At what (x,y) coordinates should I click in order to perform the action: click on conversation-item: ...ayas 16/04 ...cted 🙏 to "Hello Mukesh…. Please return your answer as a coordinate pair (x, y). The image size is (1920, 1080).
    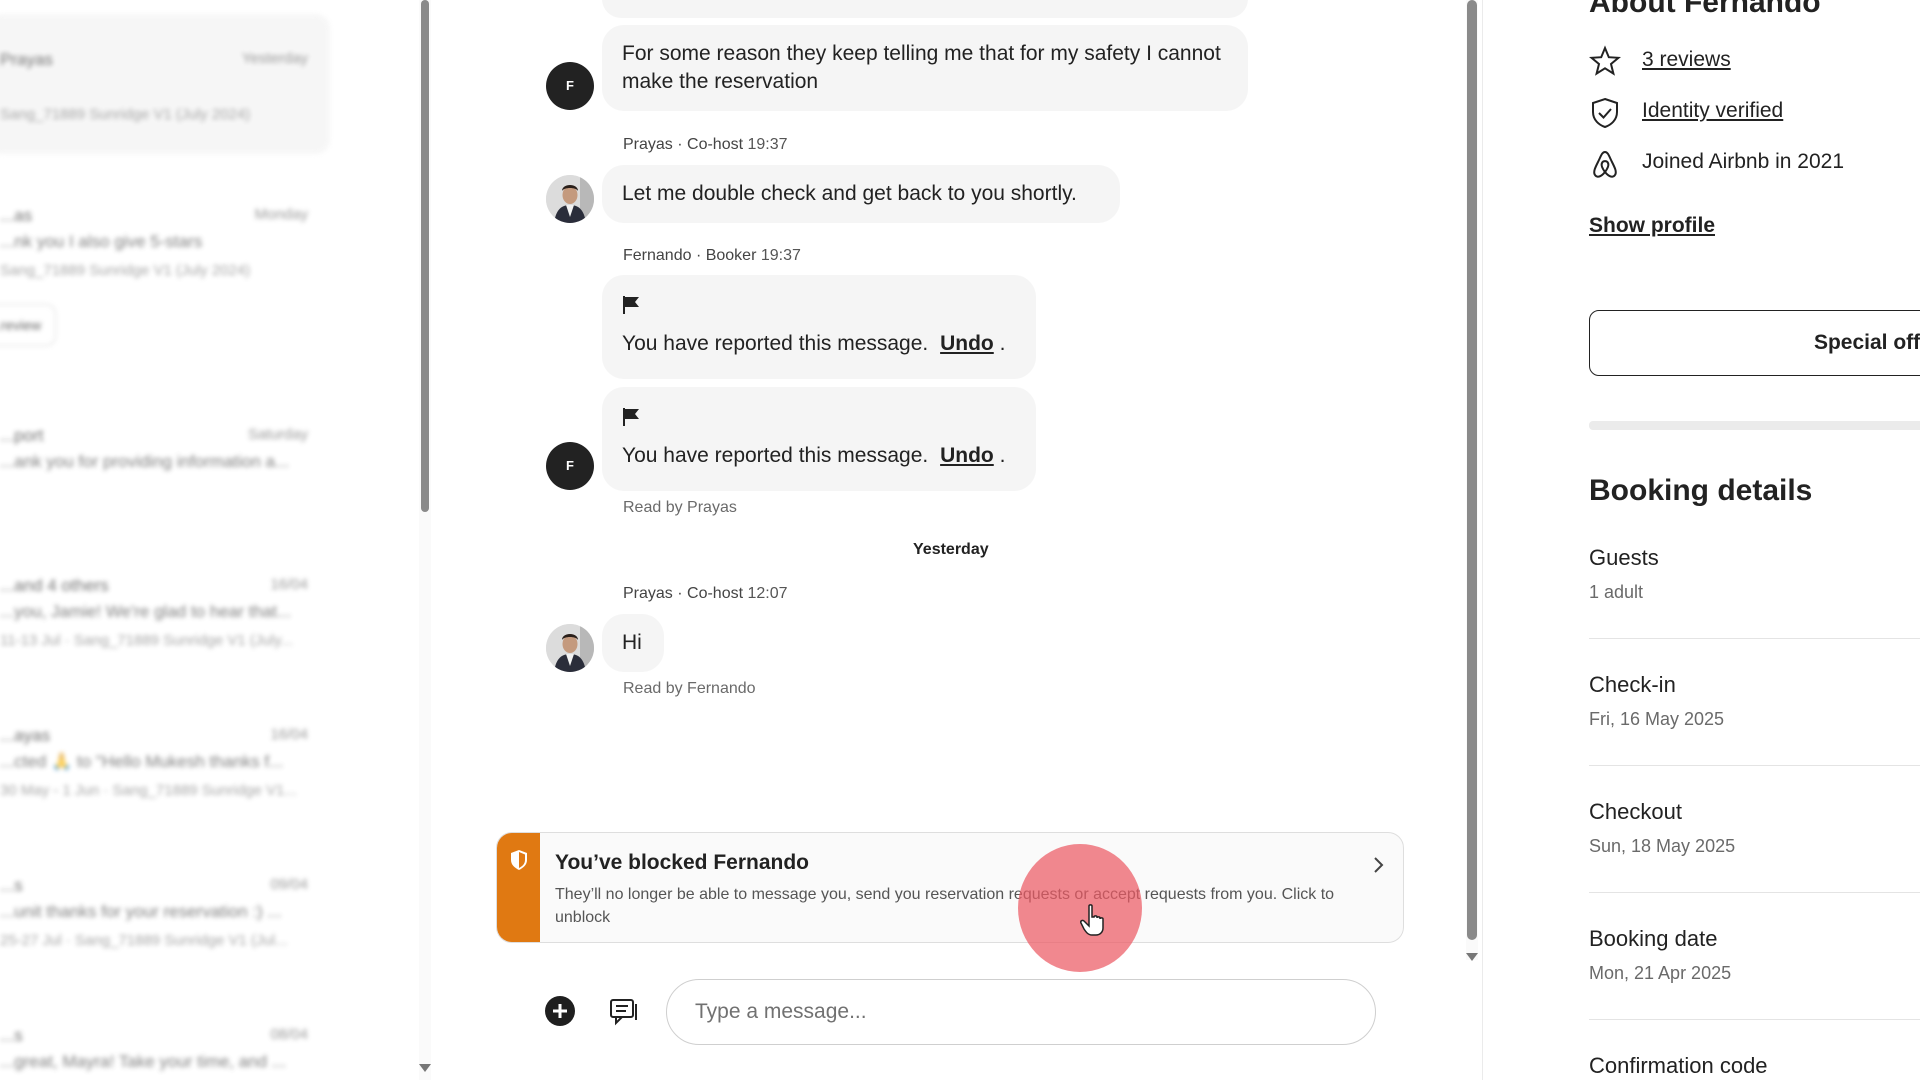
    Looking at the image, I should click on (165, 776).